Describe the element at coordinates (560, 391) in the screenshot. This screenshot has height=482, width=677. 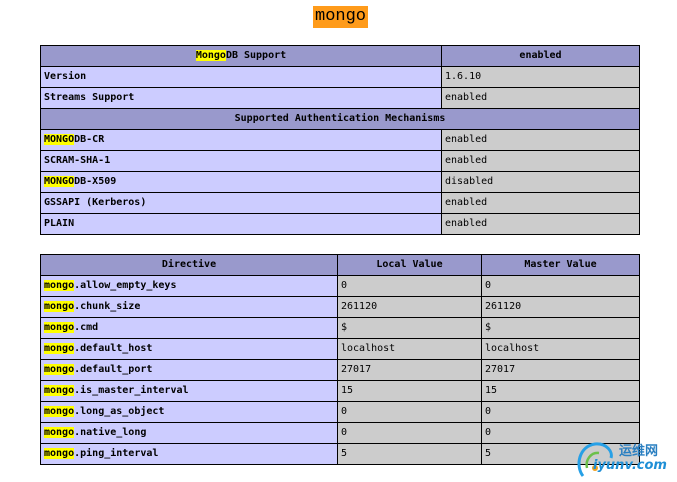
I see `directive-master-value: 15` at that location.